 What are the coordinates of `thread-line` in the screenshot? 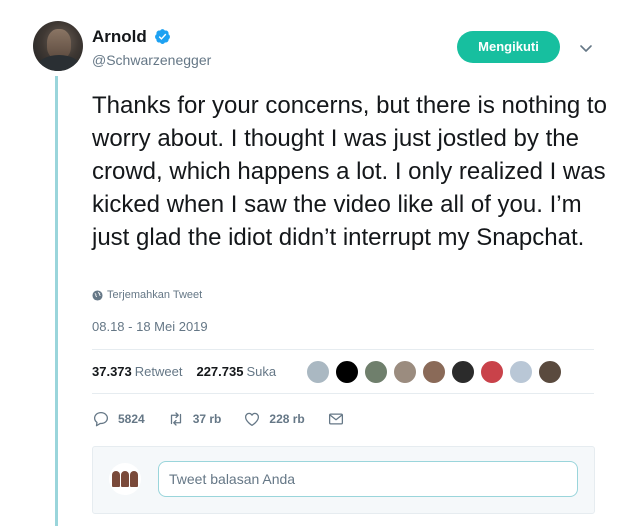 It's located at (56, 301).